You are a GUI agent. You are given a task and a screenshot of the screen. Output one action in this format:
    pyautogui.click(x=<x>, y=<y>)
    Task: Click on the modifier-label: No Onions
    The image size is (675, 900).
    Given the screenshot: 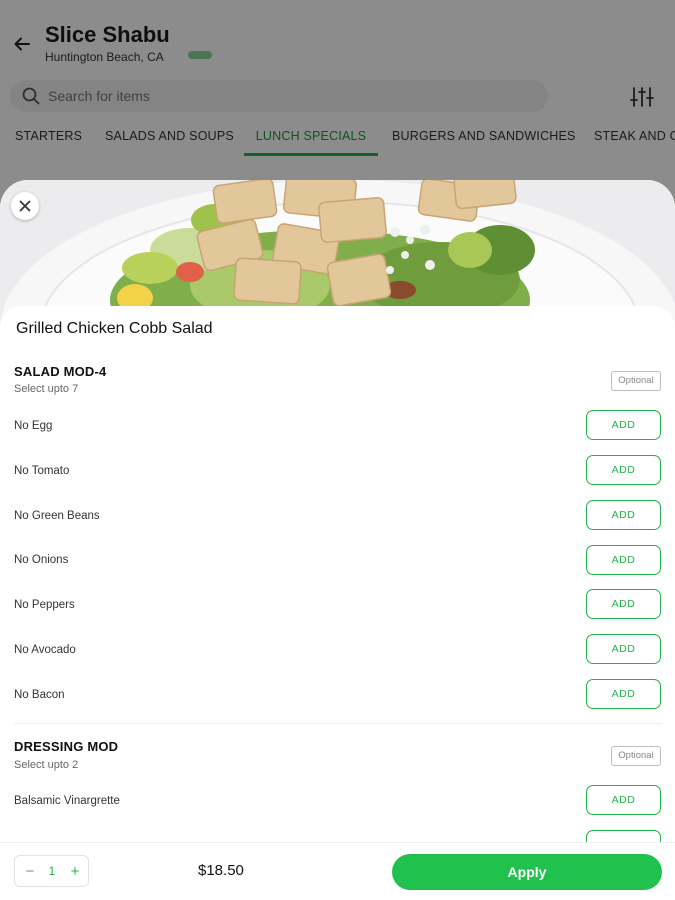 What is the action you would take?
    pyautogui.click(x=41, y=560)
    